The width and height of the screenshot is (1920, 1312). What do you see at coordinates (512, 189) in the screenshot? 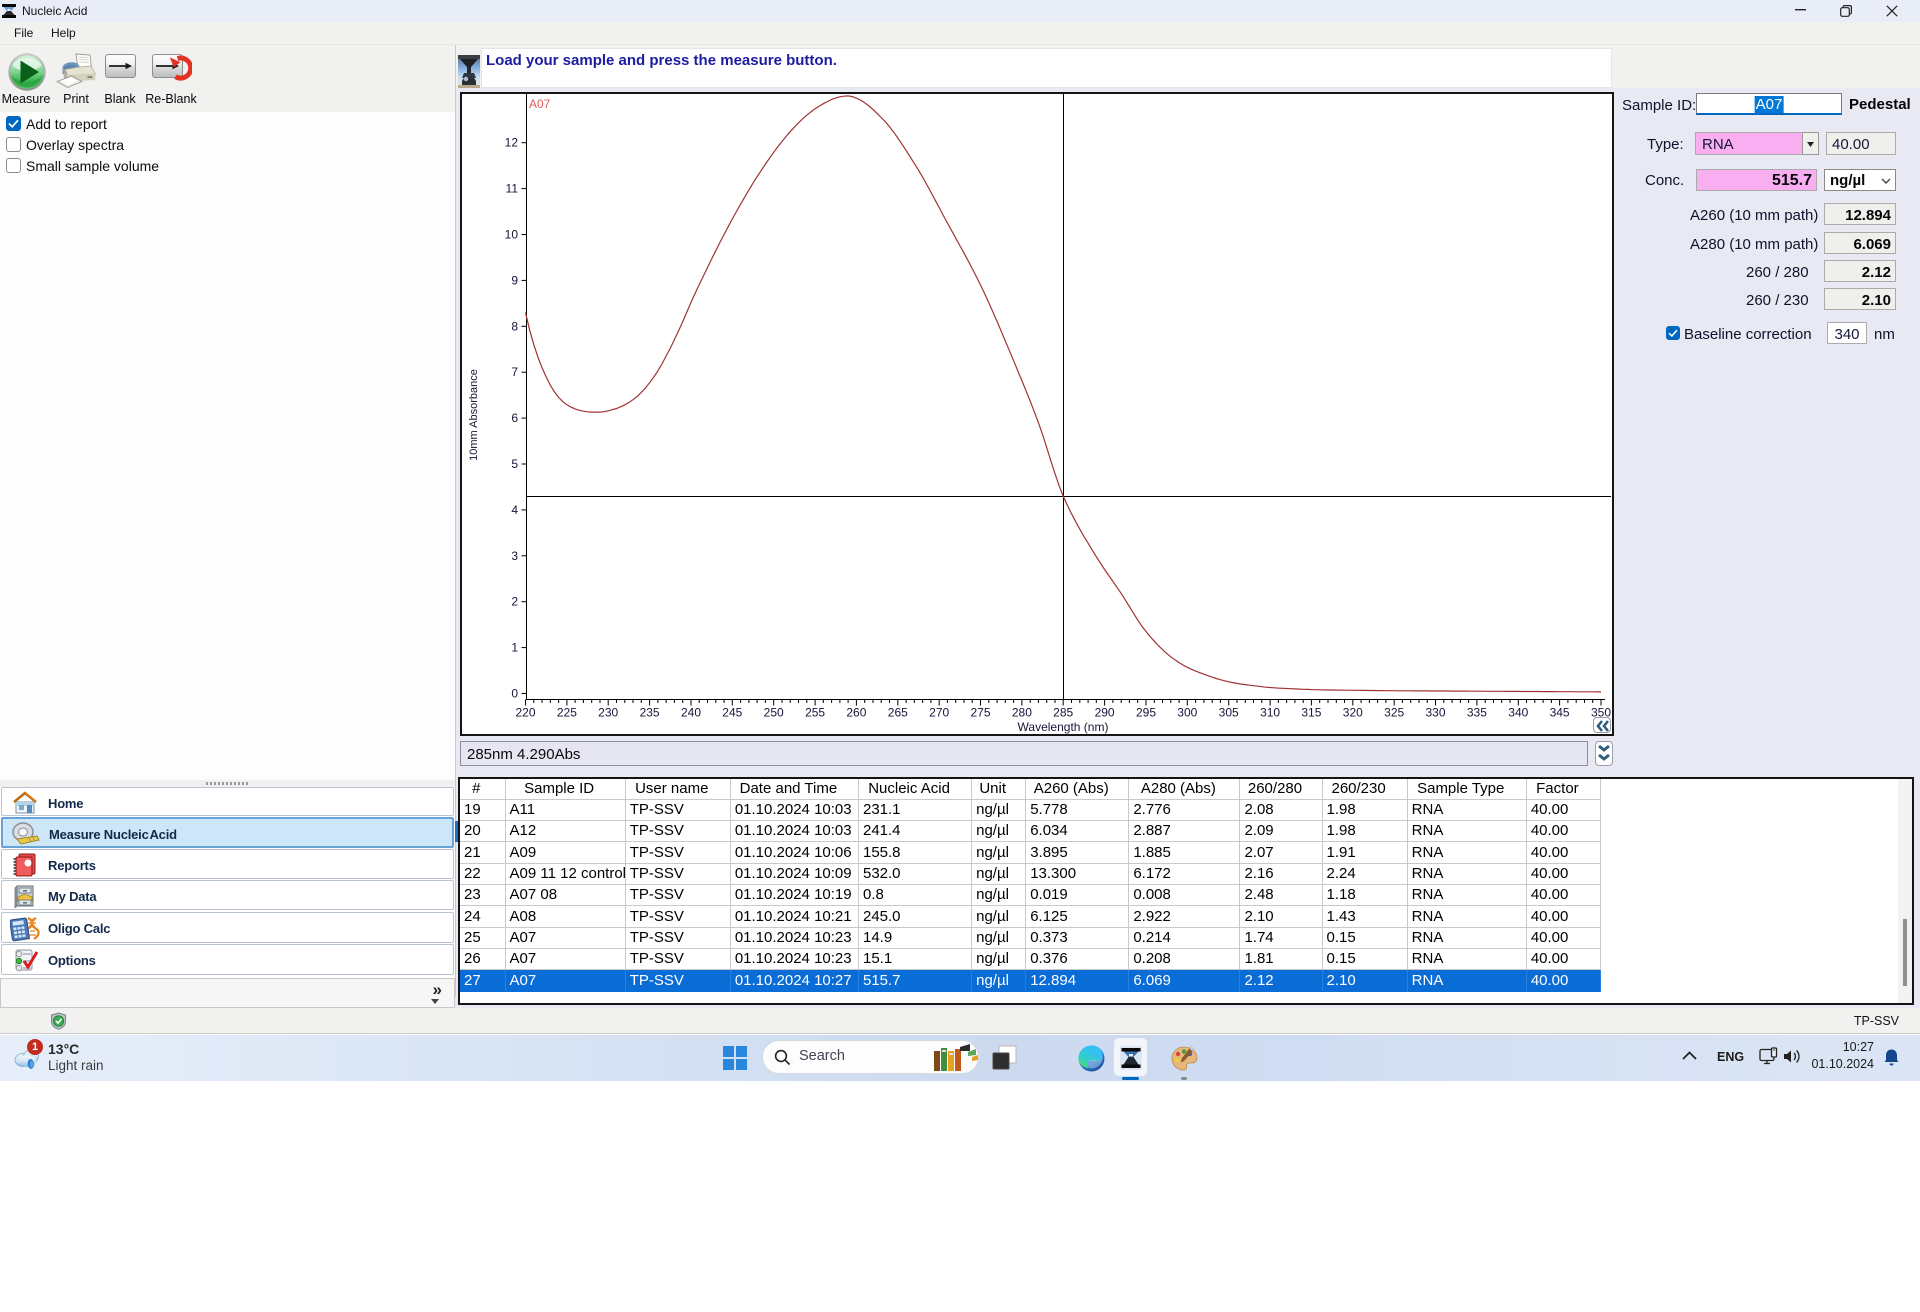
I see `svg-text: 11` at bounding box center [512, 189].